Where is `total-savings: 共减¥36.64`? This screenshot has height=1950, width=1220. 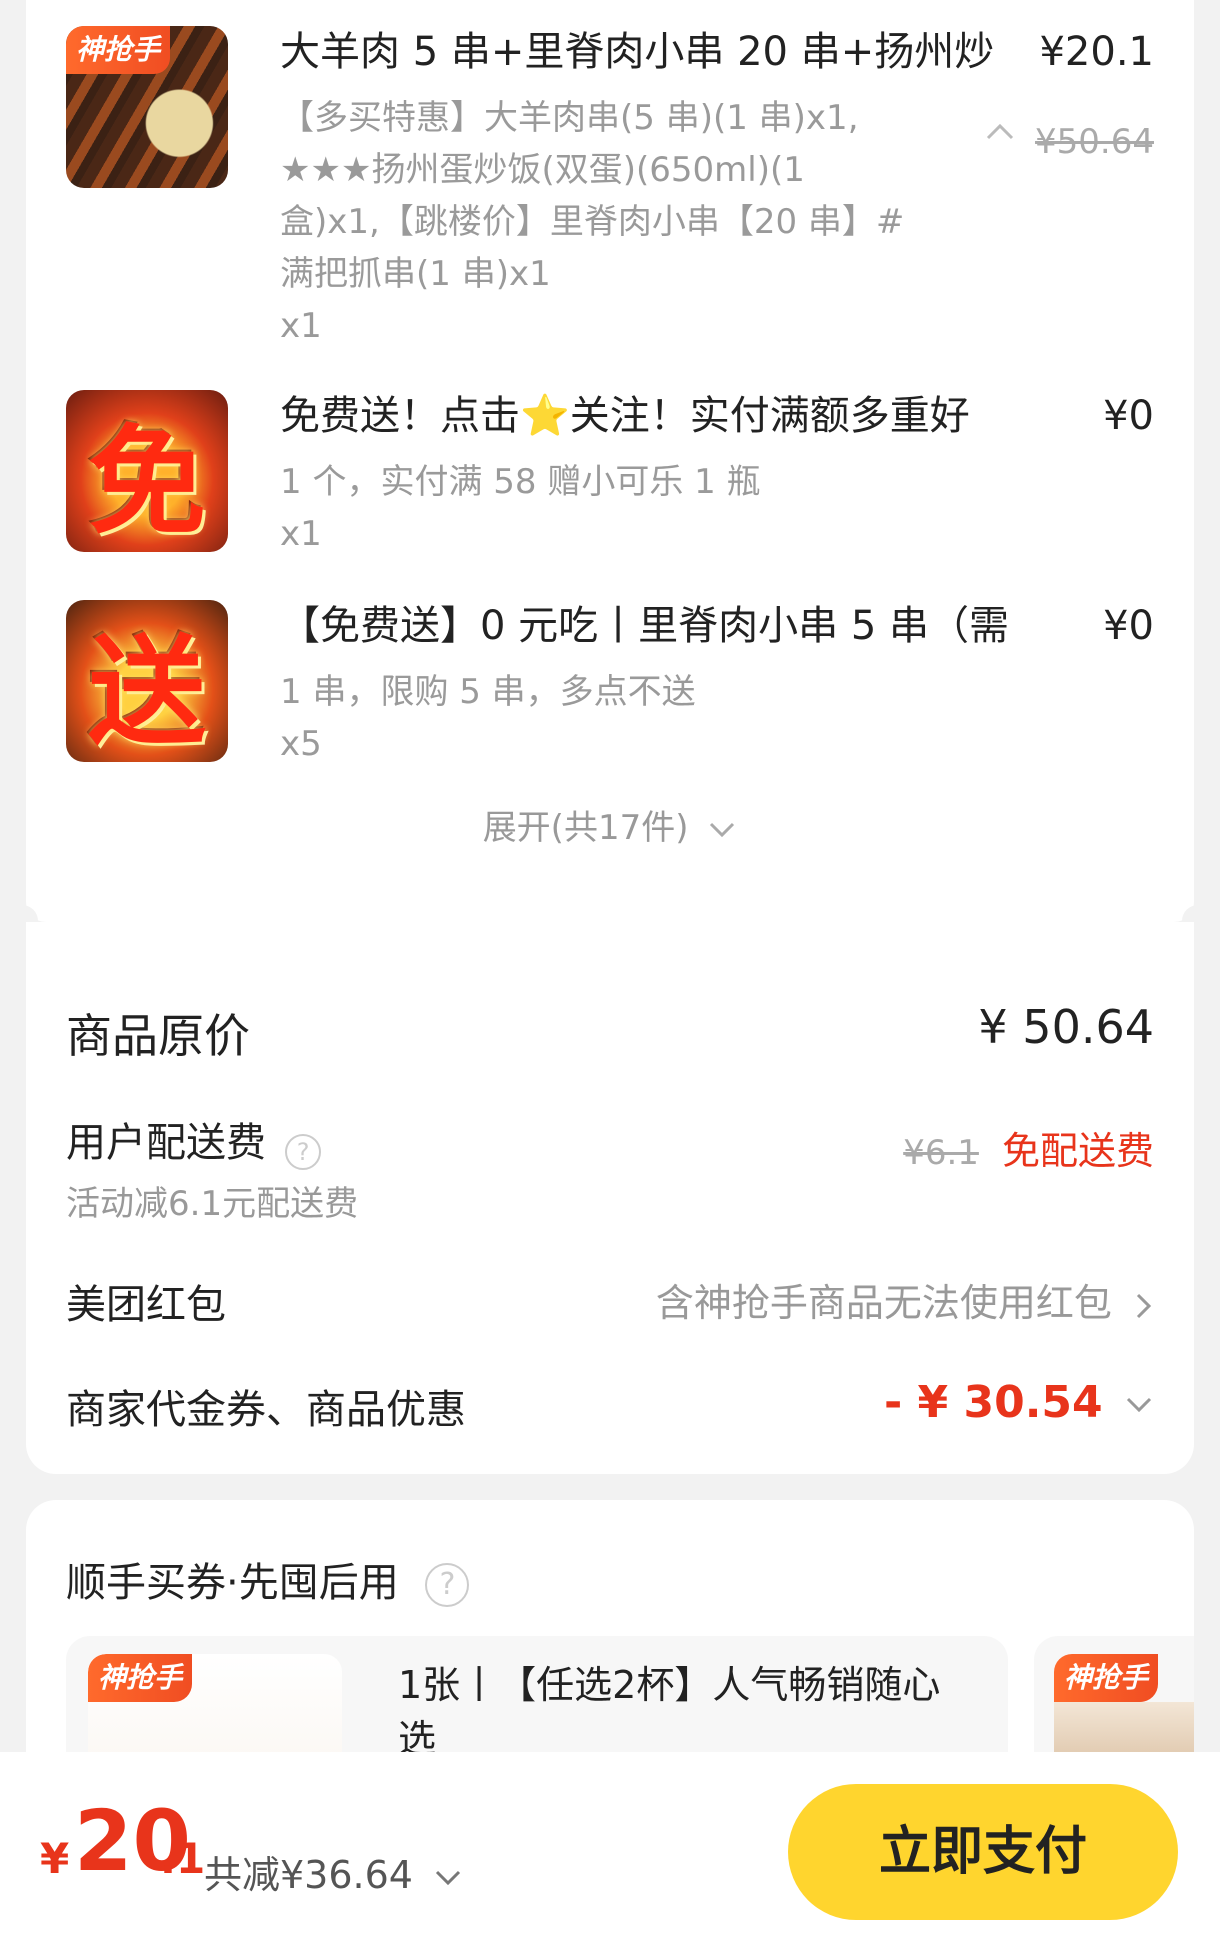
total-savings: 共减¥36.64 is located at coordinates (333, 1871).